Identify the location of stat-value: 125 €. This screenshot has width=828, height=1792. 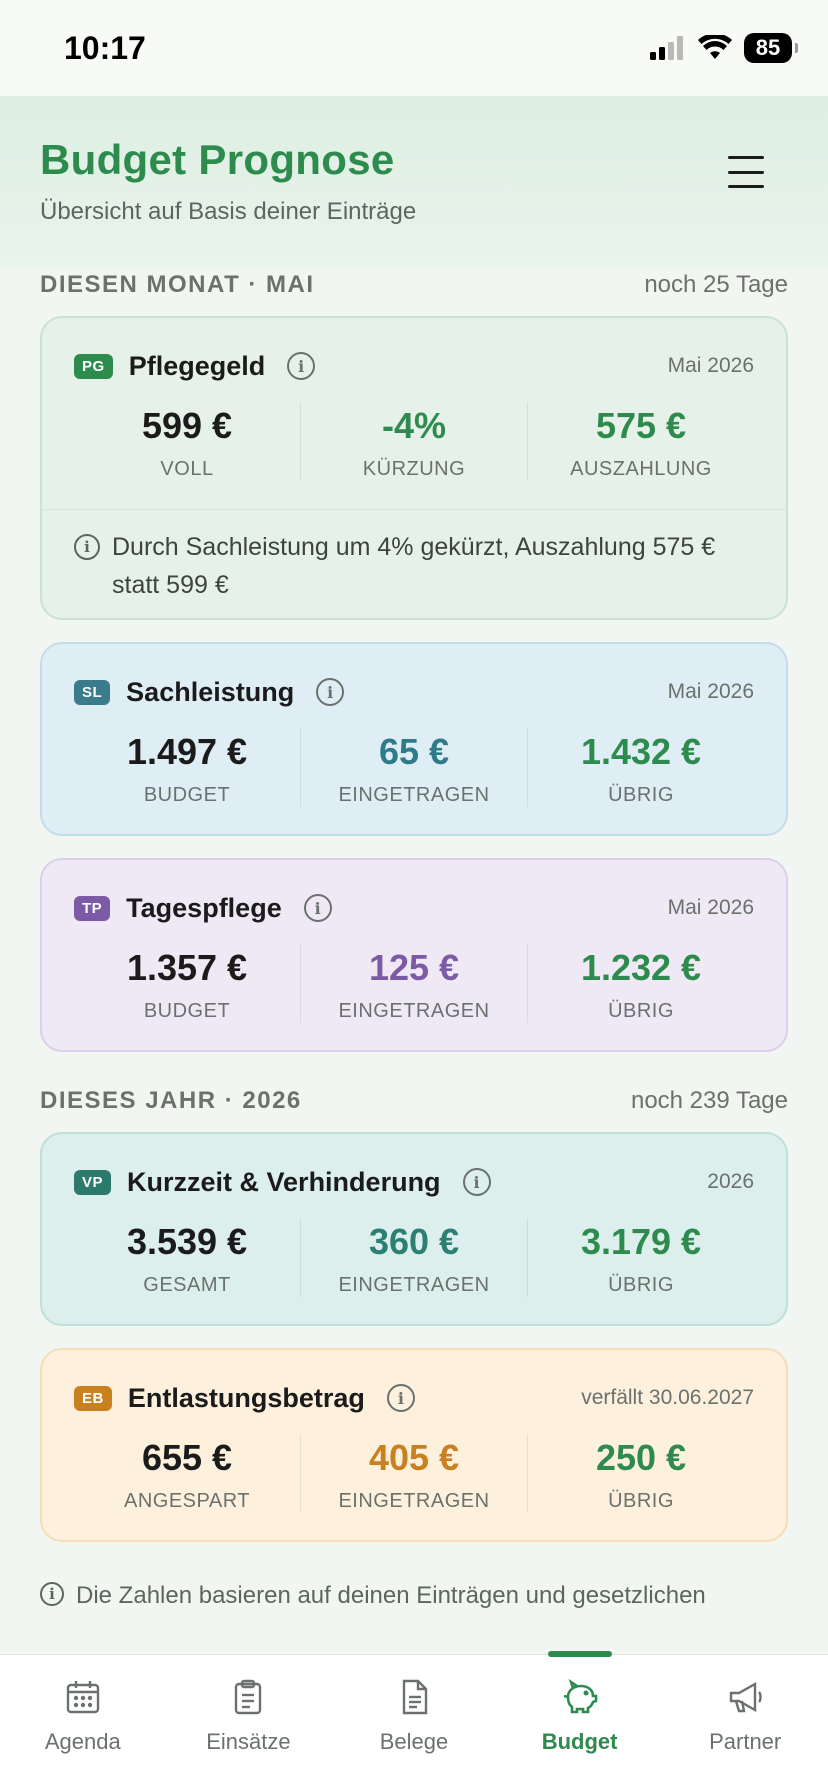
(414, 967).